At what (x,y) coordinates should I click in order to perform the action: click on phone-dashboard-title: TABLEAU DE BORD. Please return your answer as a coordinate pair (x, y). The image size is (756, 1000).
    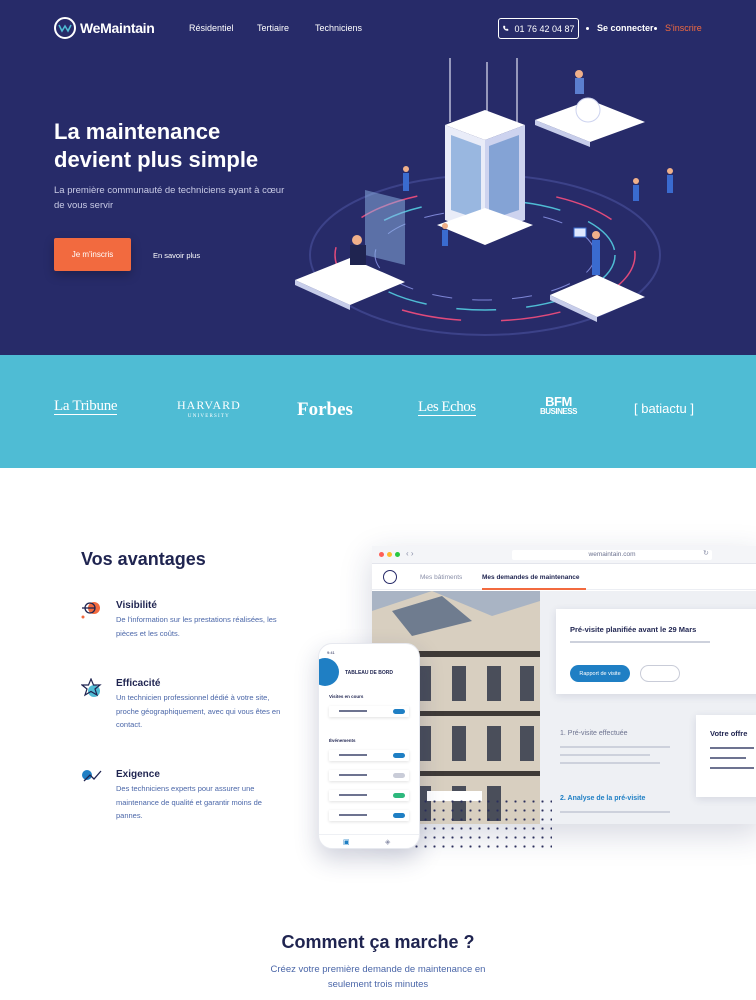
    Looking at the image, I should click on (369, 673).